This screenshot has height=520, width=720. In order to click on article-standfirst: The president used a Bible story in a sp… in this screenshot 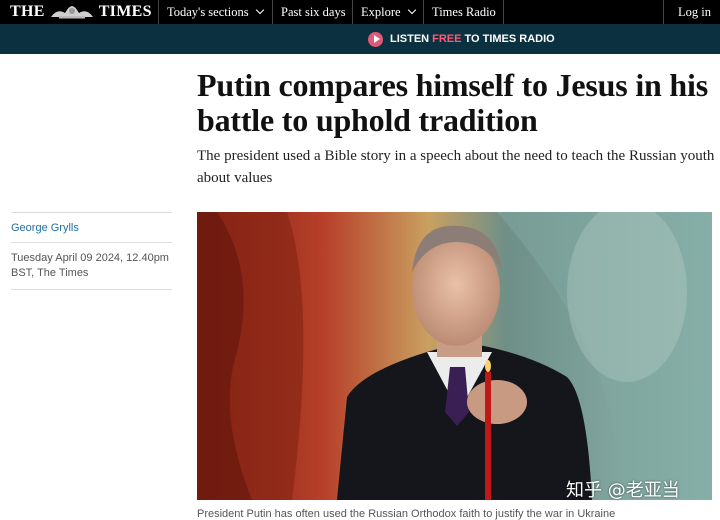, I will do `click(456, 167)`.